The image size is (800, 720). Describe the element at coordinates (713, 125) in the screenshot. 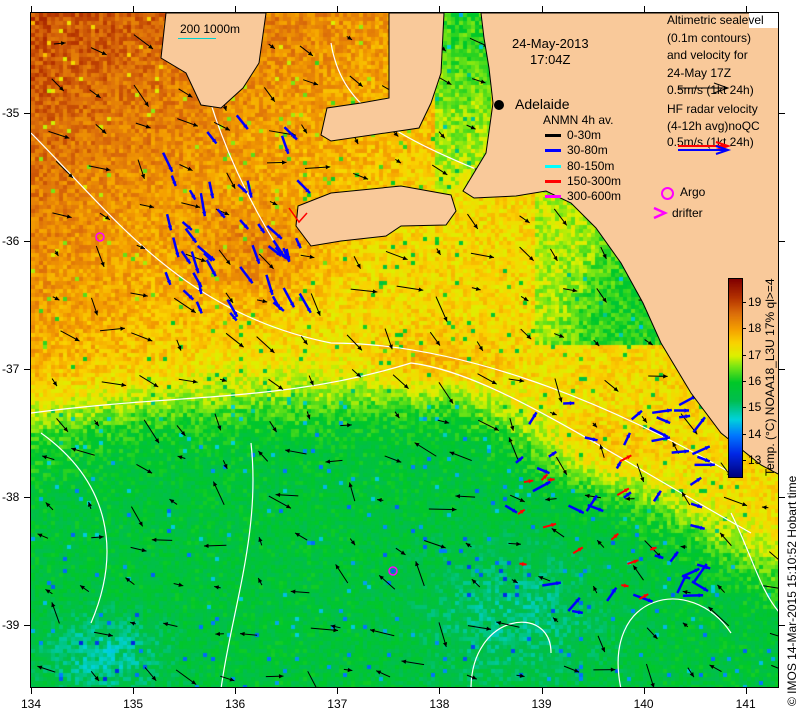

I see `hf-radar-legend-line: (4-12h avg)noQC` at that location.